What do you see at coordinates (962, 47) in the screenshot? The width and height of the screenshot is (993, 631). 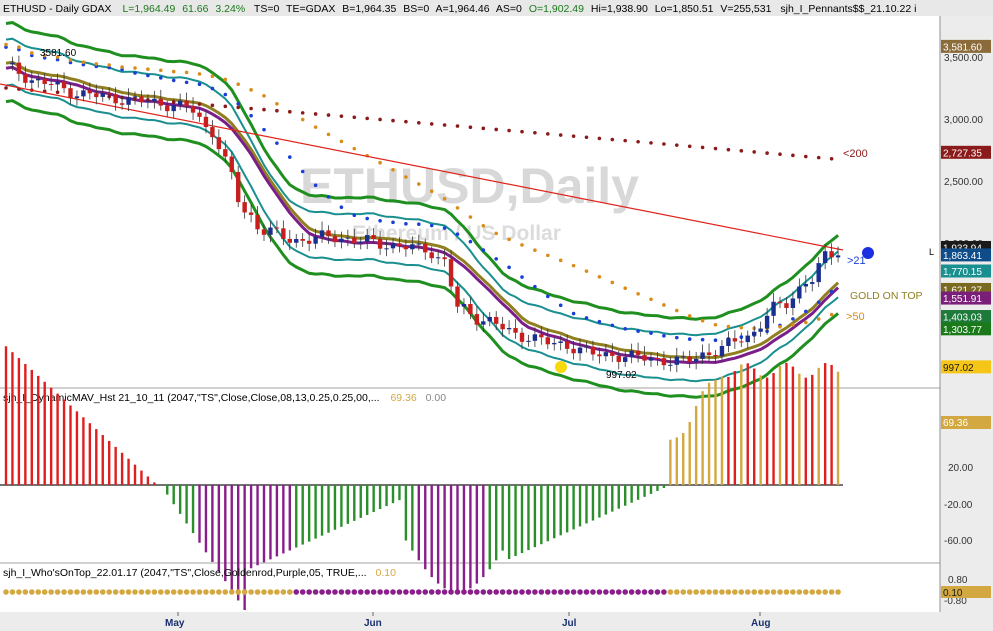 I see `price-badge-text: 3,581.60` at bounding box center [962, 47].